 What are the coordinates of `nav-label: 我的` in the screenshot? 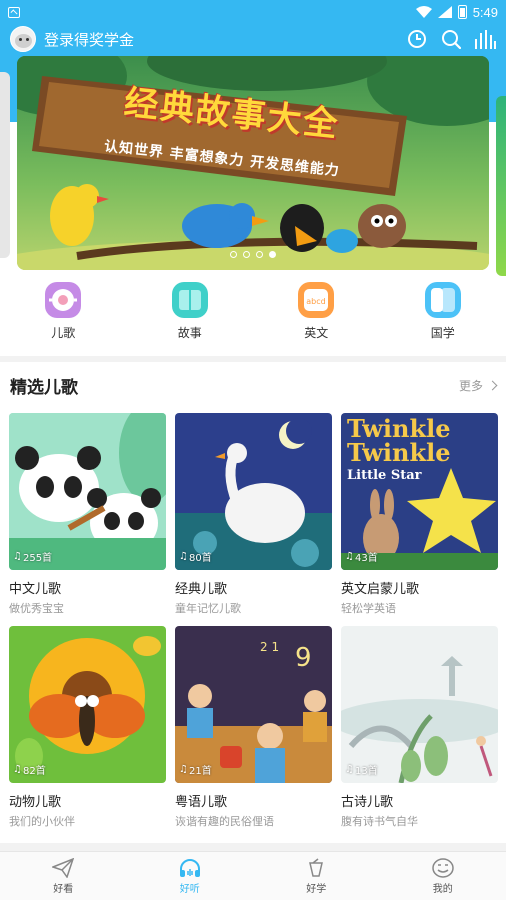 It's located at (442, 889).